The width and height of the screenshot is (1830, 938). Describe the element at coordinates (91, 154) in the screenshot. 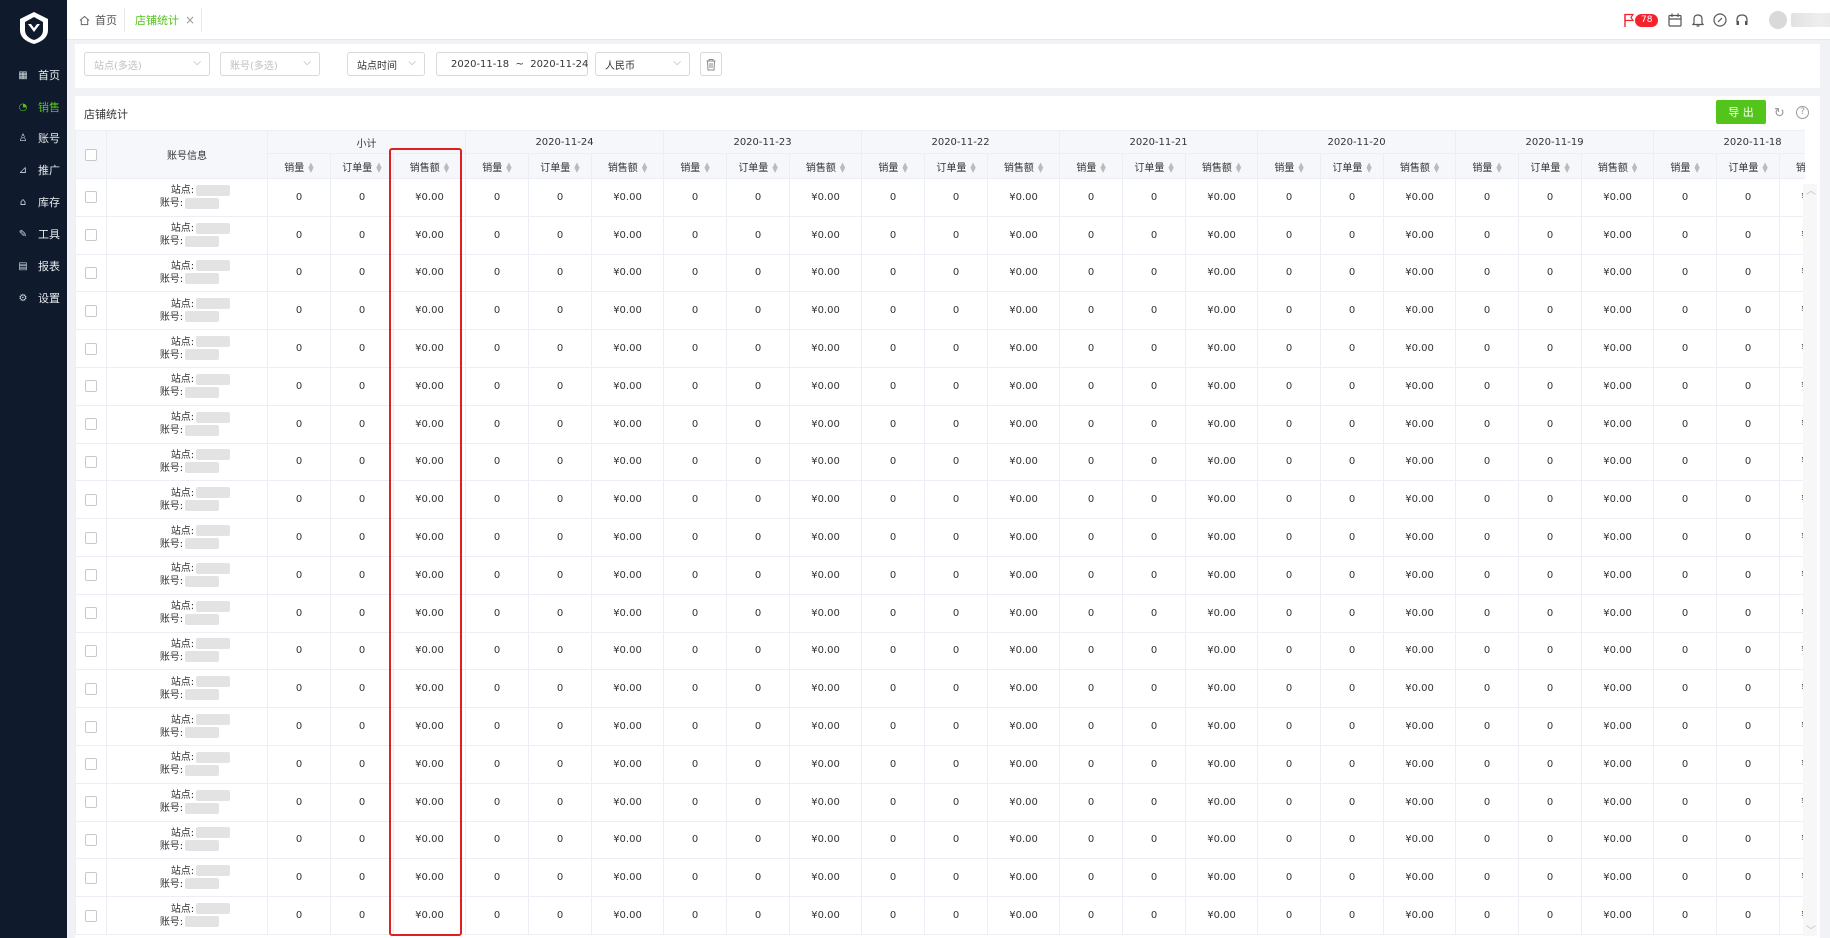

I see `select-all-checkbox` at that location.